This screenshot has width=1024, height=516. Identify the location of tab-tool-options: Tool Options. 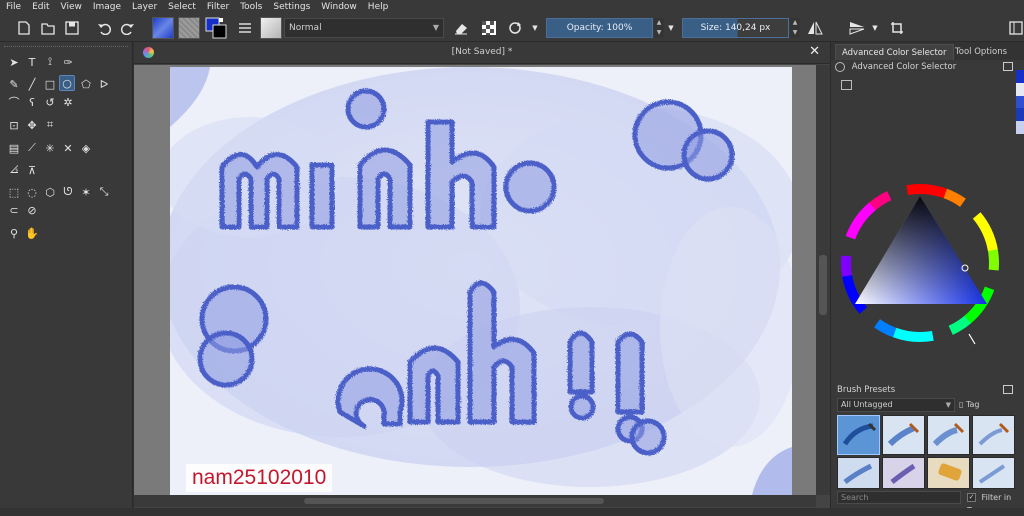
(981, 52).